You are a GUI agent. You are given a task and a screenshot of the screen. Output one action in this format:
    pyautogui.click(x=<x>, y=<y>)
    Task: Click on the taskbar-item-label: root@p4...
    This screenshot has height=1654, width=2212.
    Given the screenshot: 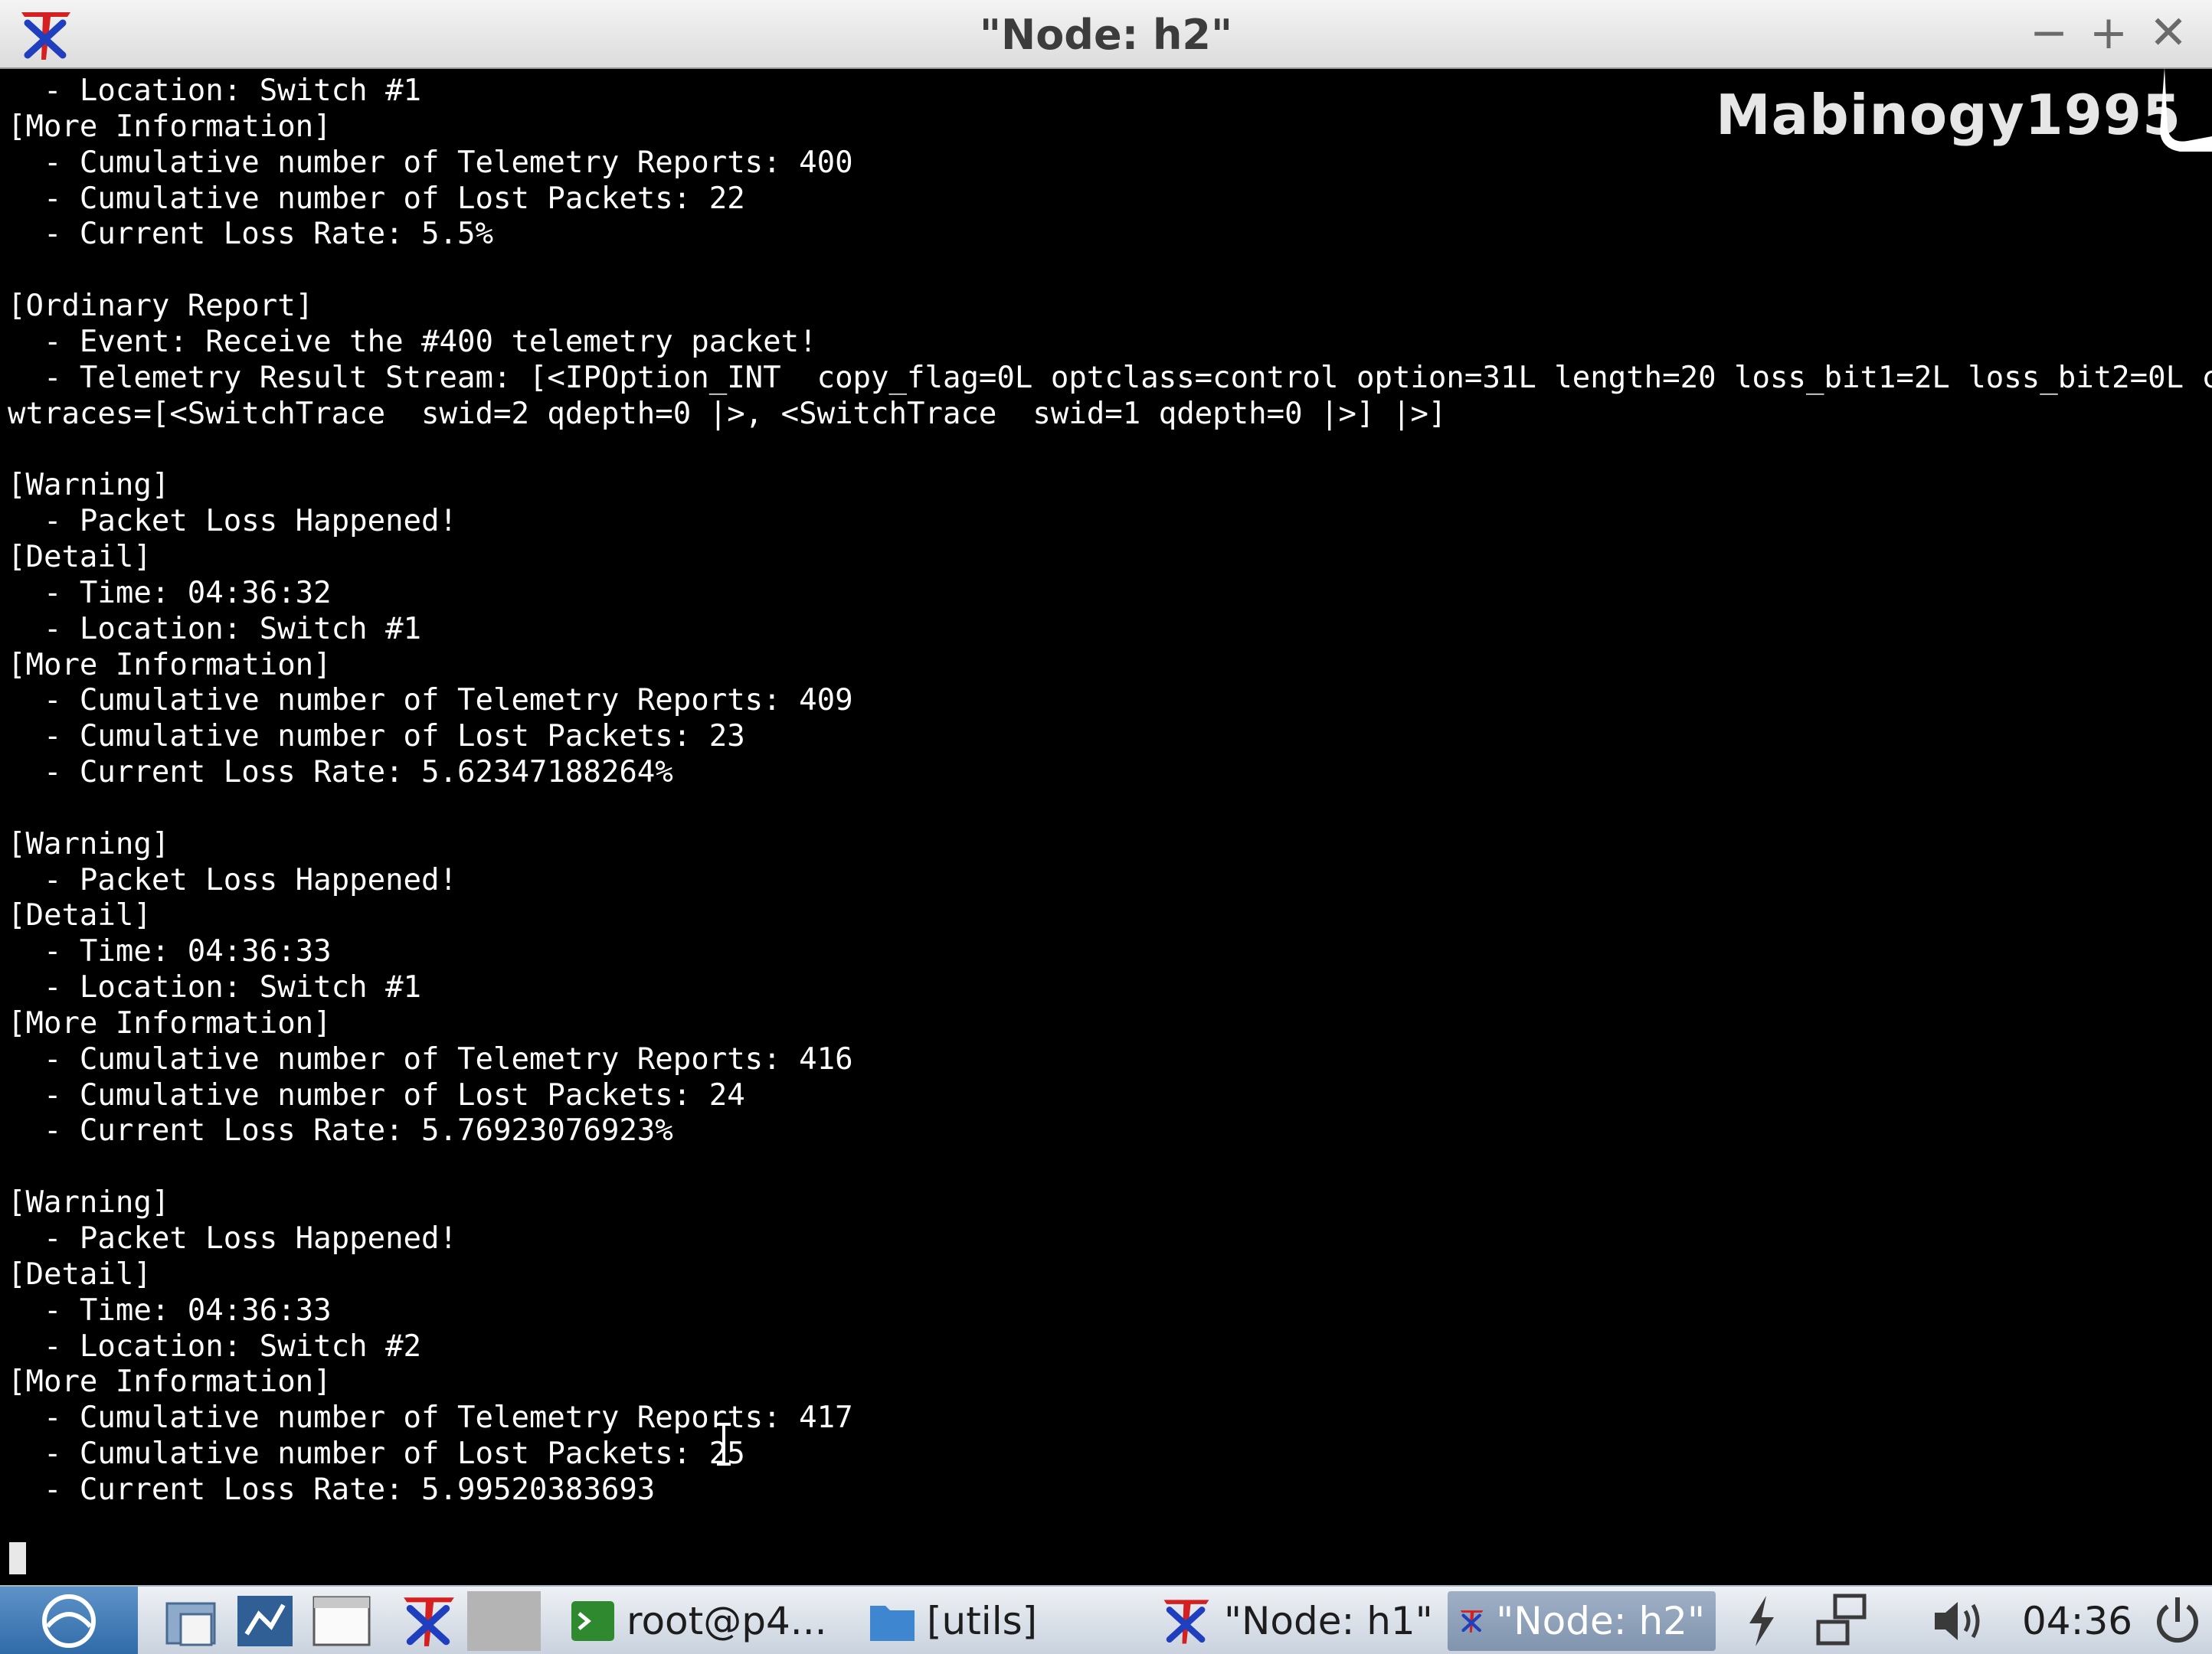 What is the action you would take?
    pyautogui.click(x=727, y=1621)
    